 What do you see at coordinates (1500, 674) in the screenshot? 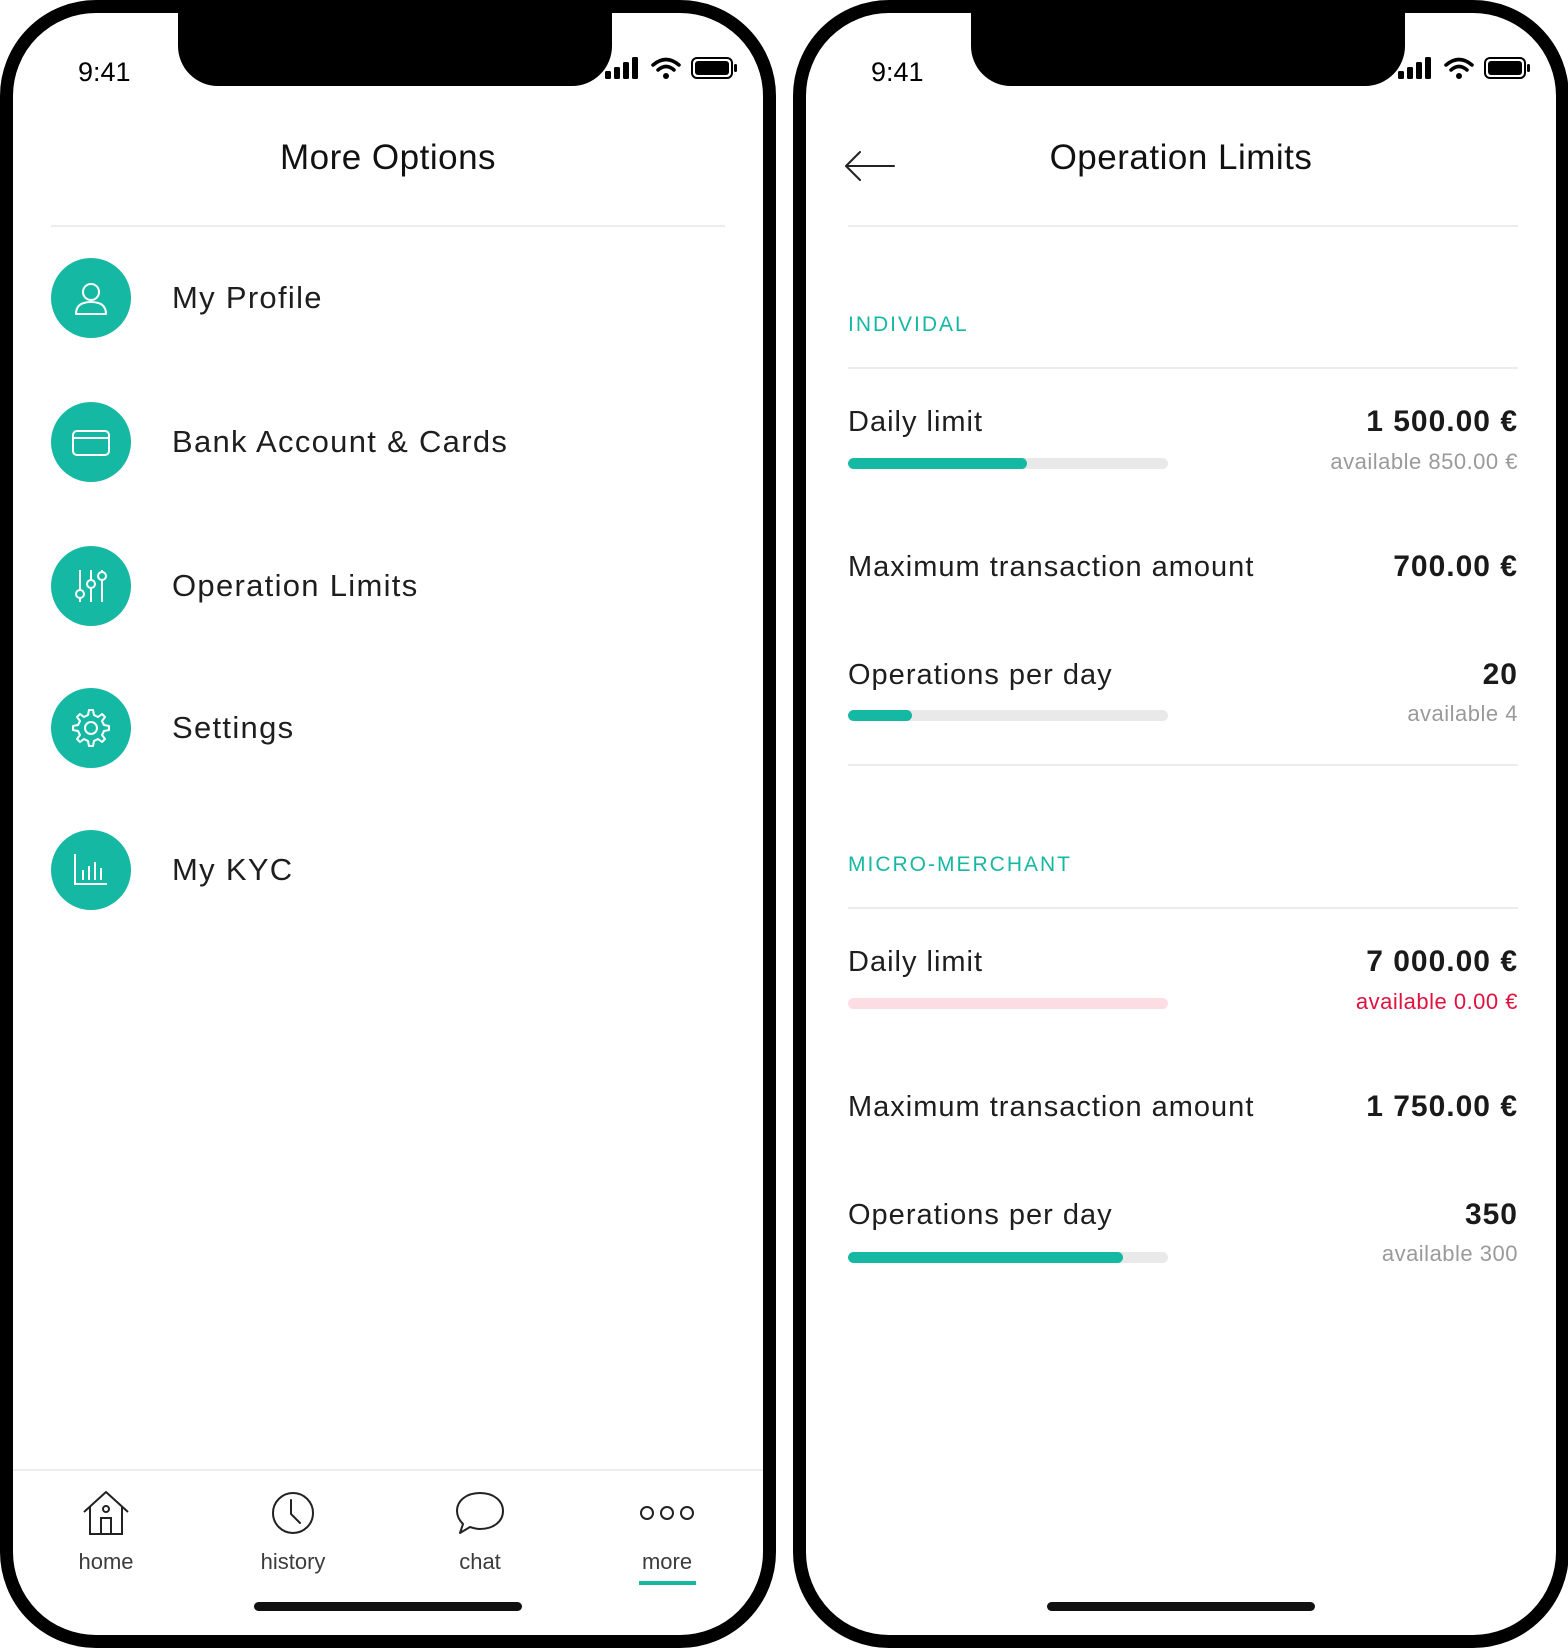
I see `operations-per-day-value: 20` at bounding box center [1500, 674].